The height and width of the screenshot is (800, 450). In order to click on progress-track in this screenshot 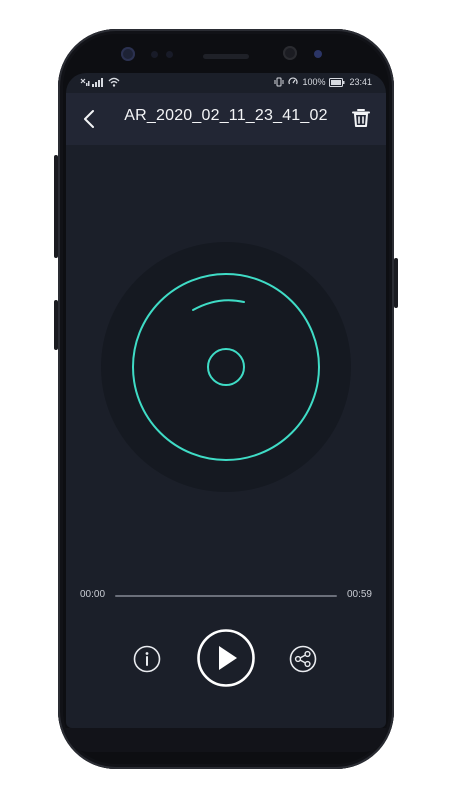, I will do `click(226, 596)`.